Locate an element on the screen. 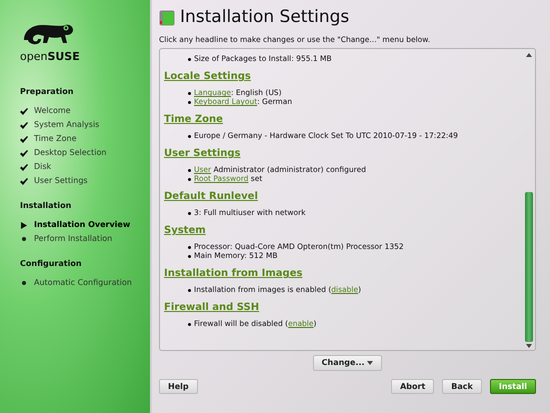  step-label: System Analysis is located at coordinates (67, 125).